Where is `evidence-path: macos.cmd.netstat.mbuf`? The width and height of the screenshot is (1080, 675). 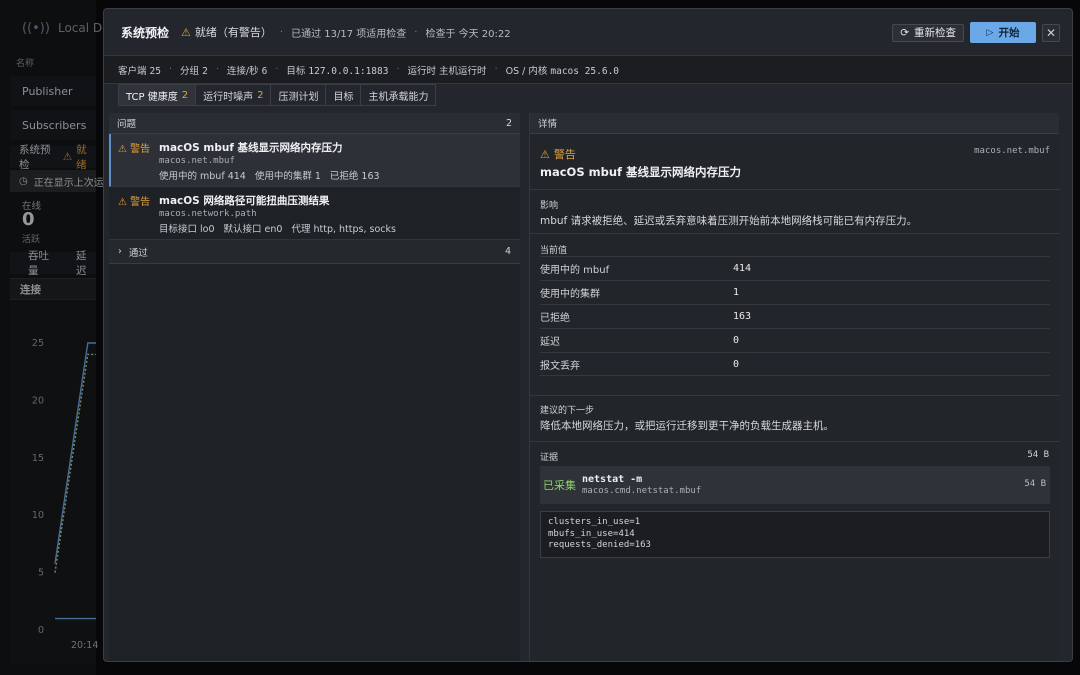
evidence-path: macos.cmd.netstat.mbuf is located at coordinates (642, 491).